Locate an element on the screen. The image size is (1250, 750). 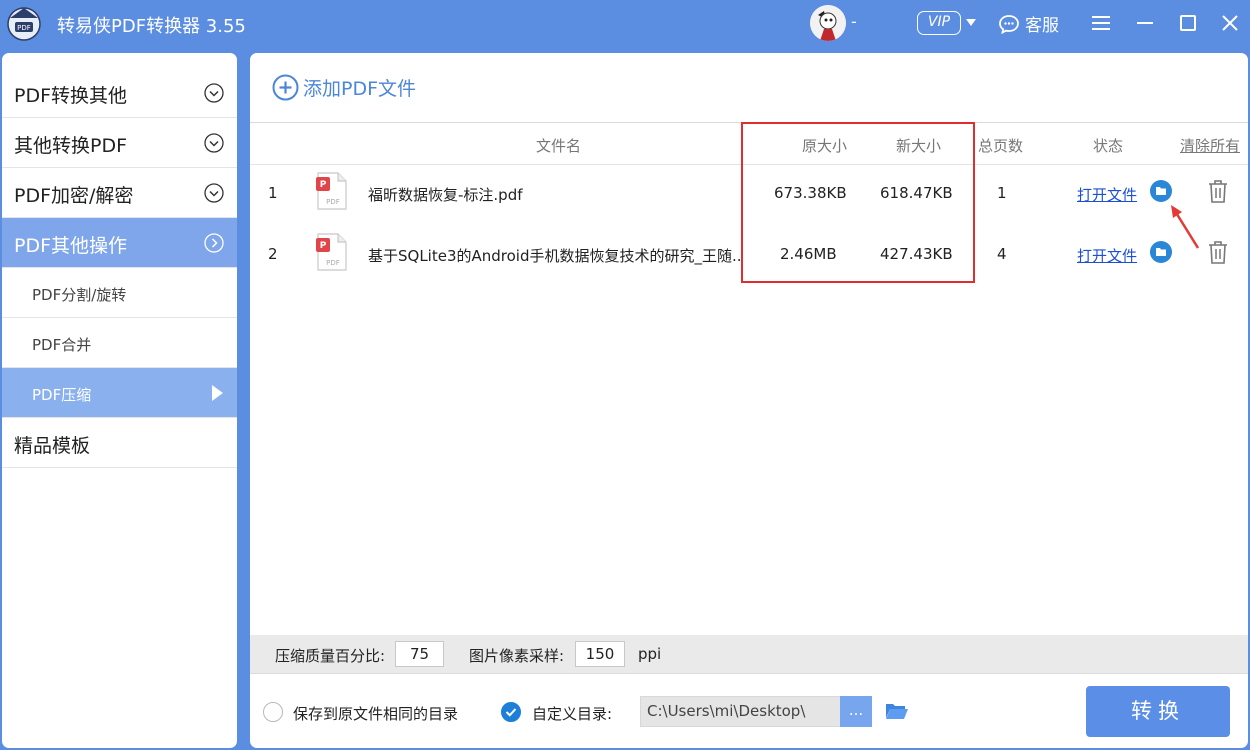
header-filename: 文件名 is located at coordinates (559, 146).